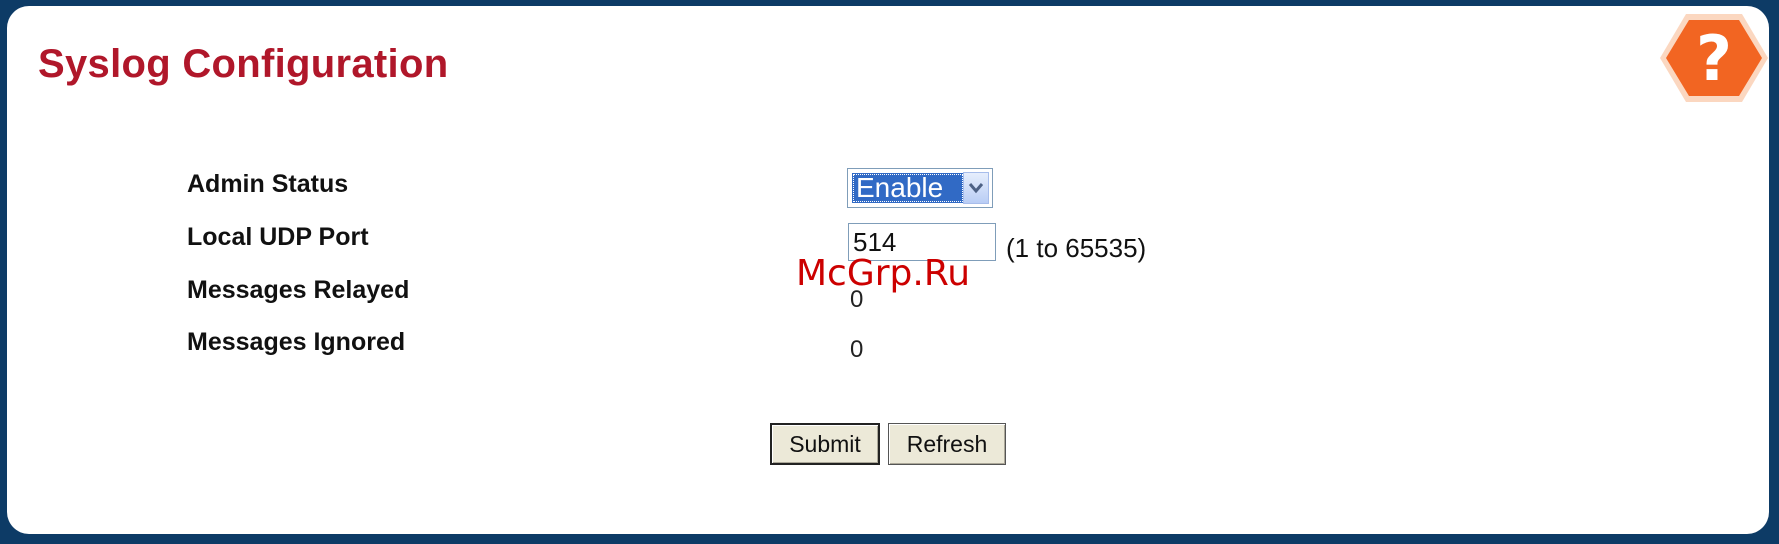  What do you see at coordinates (883, 273) in the screenshot?
I see `watermark-text: McGrp.Ru` at bounding box center [883, 273].